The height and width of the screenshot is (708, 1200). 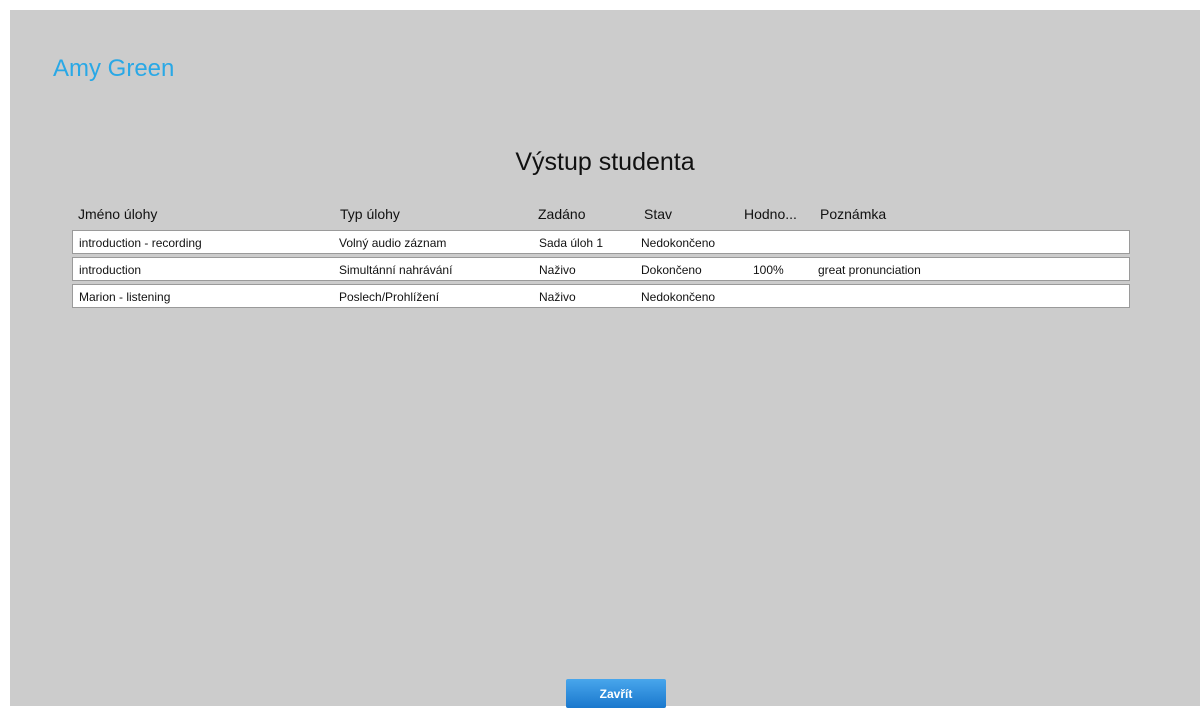 I want to click on column-header-note: Poznámka, so click(x=853, y=214).